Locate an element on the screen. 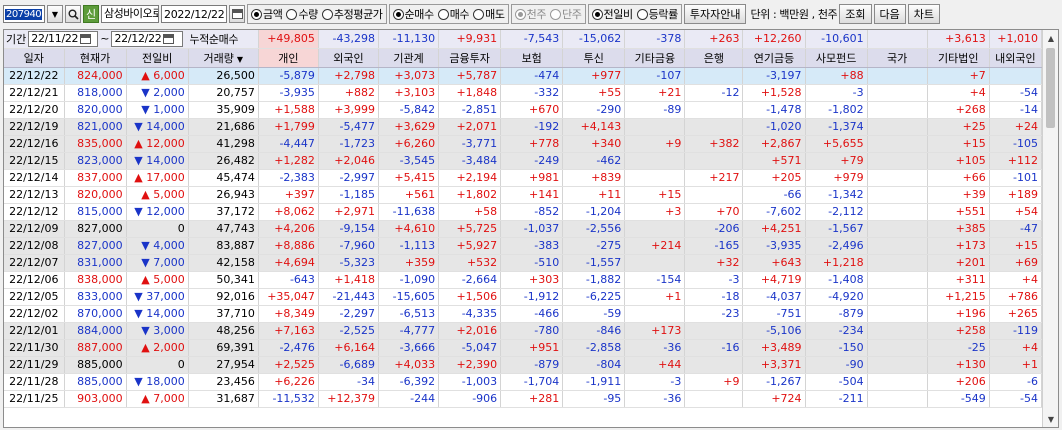 This screenshot has height=430, width=1062. column-header: 연기금등 is located at coordinates (774, 58).